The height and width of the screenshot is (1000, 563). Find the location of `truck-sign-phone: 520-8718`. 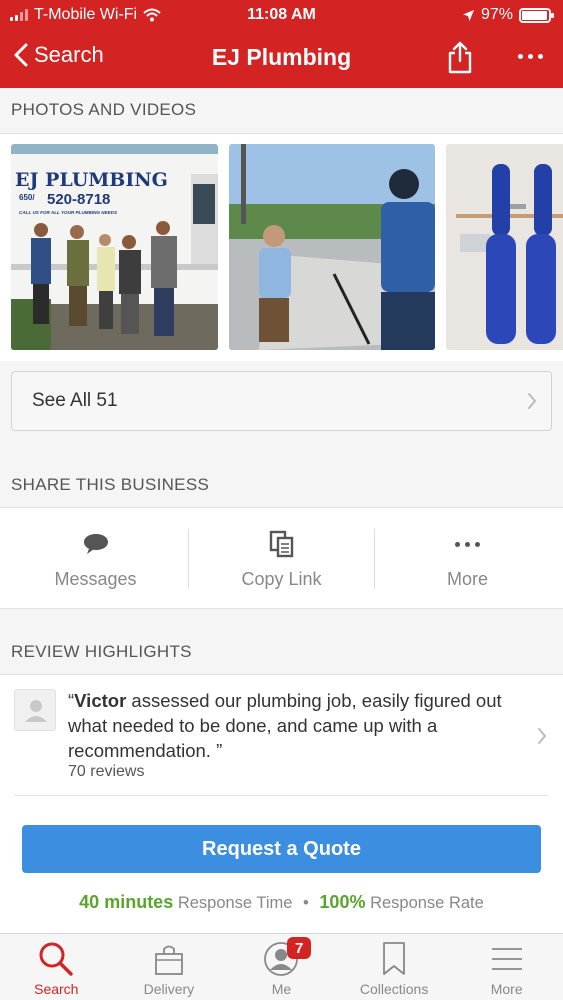

truck-sign-phone: 520-8718 is located at coordinates (78, 199).